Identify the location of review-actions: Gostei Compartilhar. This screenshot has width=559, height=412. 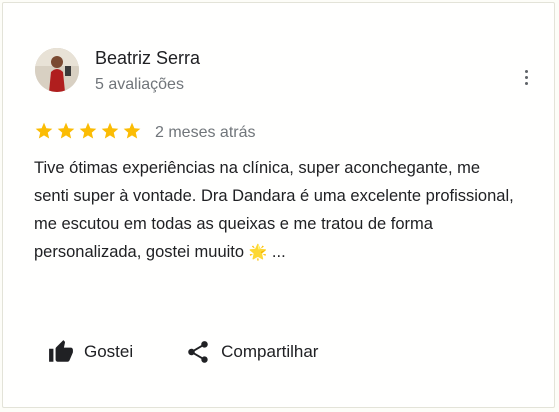
(183, 352).